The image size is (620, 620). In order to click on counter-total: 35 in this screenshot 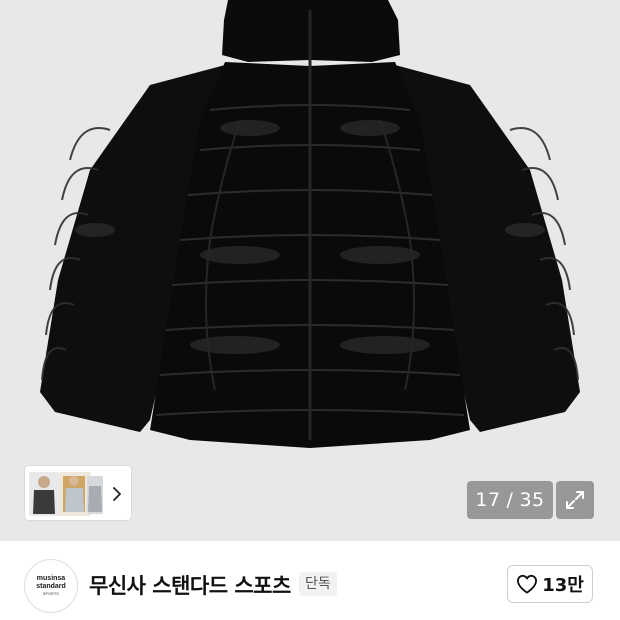, I will do `click(532, 500)`.